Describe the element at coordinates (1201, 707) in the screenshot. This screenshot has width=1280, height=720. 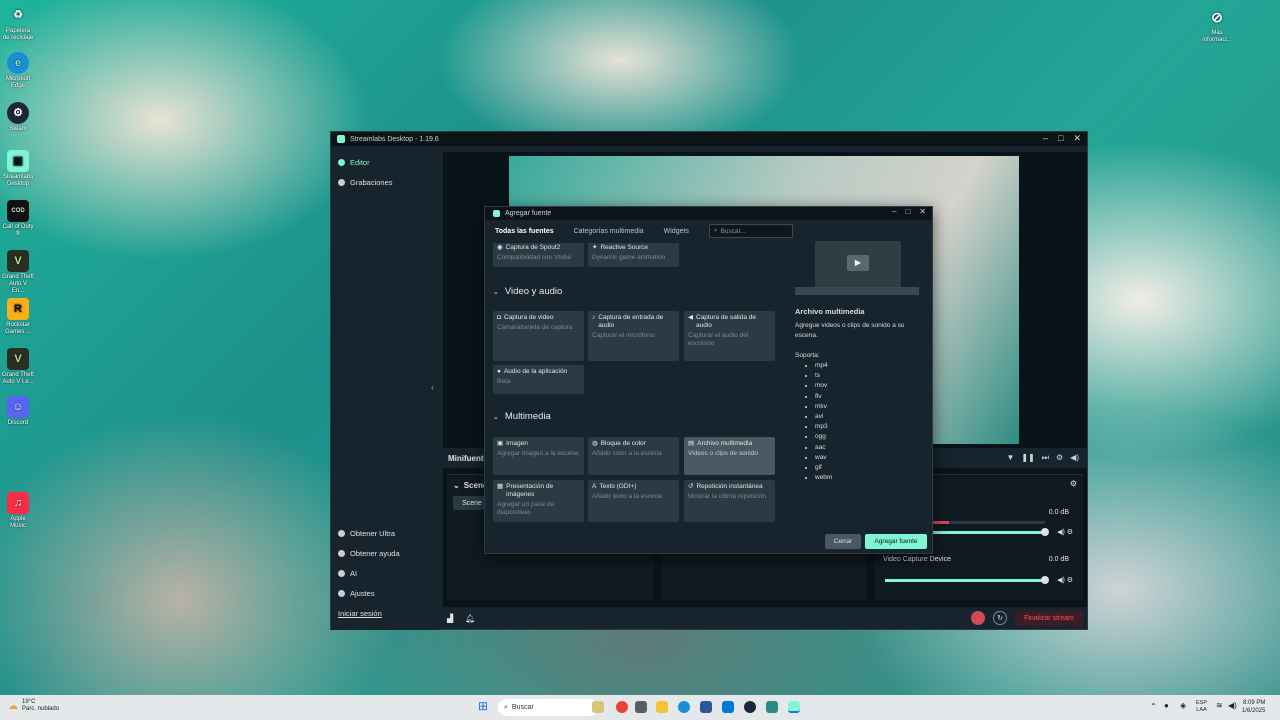
I see `language-indicator: ESP LAA` at that location.